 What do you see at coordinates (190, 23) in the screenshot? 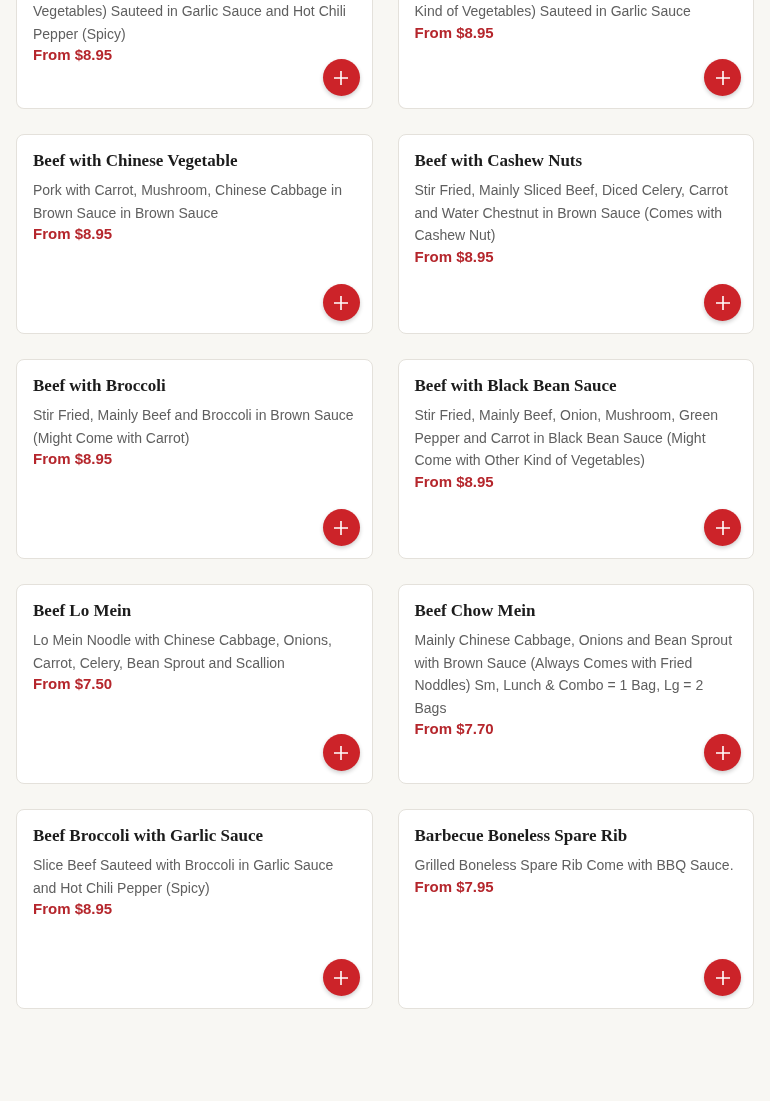
I see `item-description: Vegetables) Sauteed in Garlic Sauce and Hot Chili Pepper (Spicy)` at bounding box center [190, 23].